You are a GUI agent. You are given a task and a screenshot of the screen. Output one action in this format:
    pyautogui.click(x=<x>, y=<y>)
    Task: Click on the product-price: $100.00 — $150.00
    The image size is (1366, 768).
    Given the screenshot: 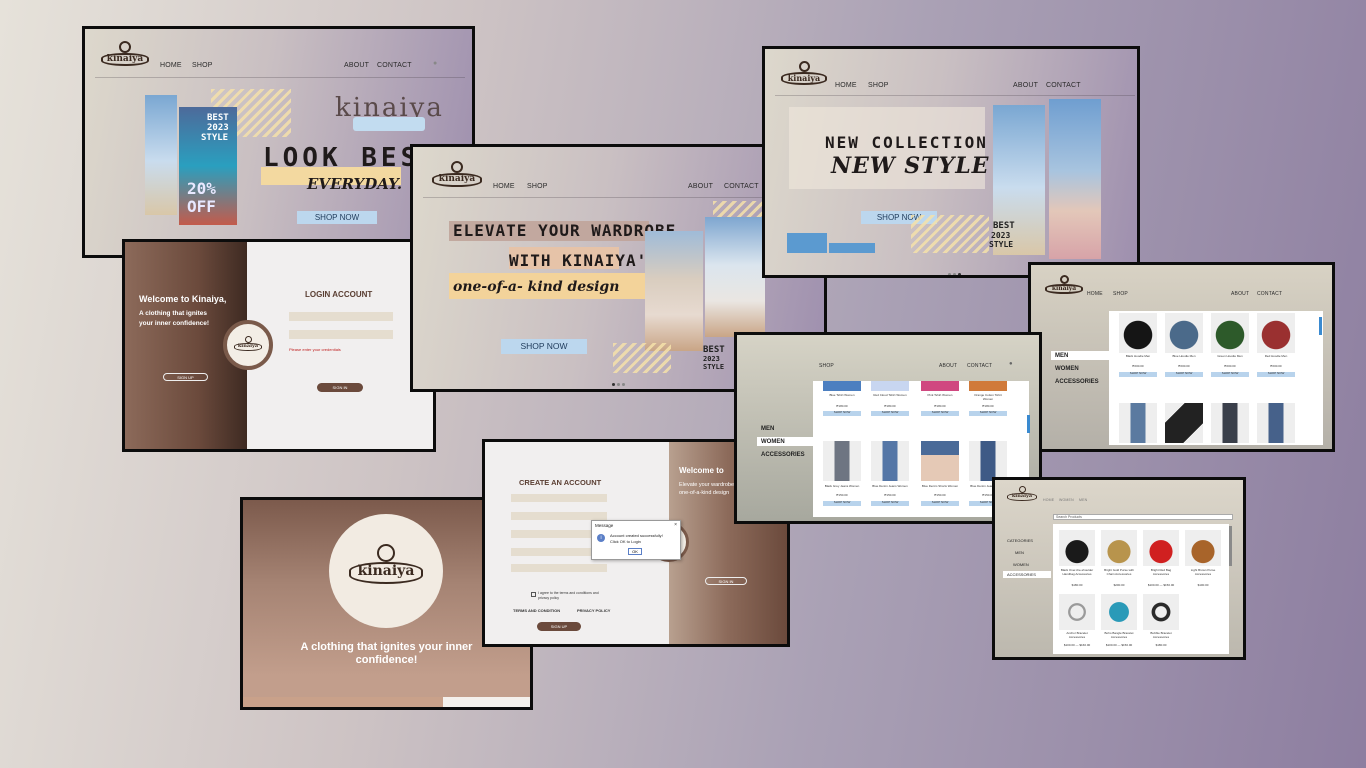 What is the action you would take?
    pyautogui.click(x=1161, y=585)
    